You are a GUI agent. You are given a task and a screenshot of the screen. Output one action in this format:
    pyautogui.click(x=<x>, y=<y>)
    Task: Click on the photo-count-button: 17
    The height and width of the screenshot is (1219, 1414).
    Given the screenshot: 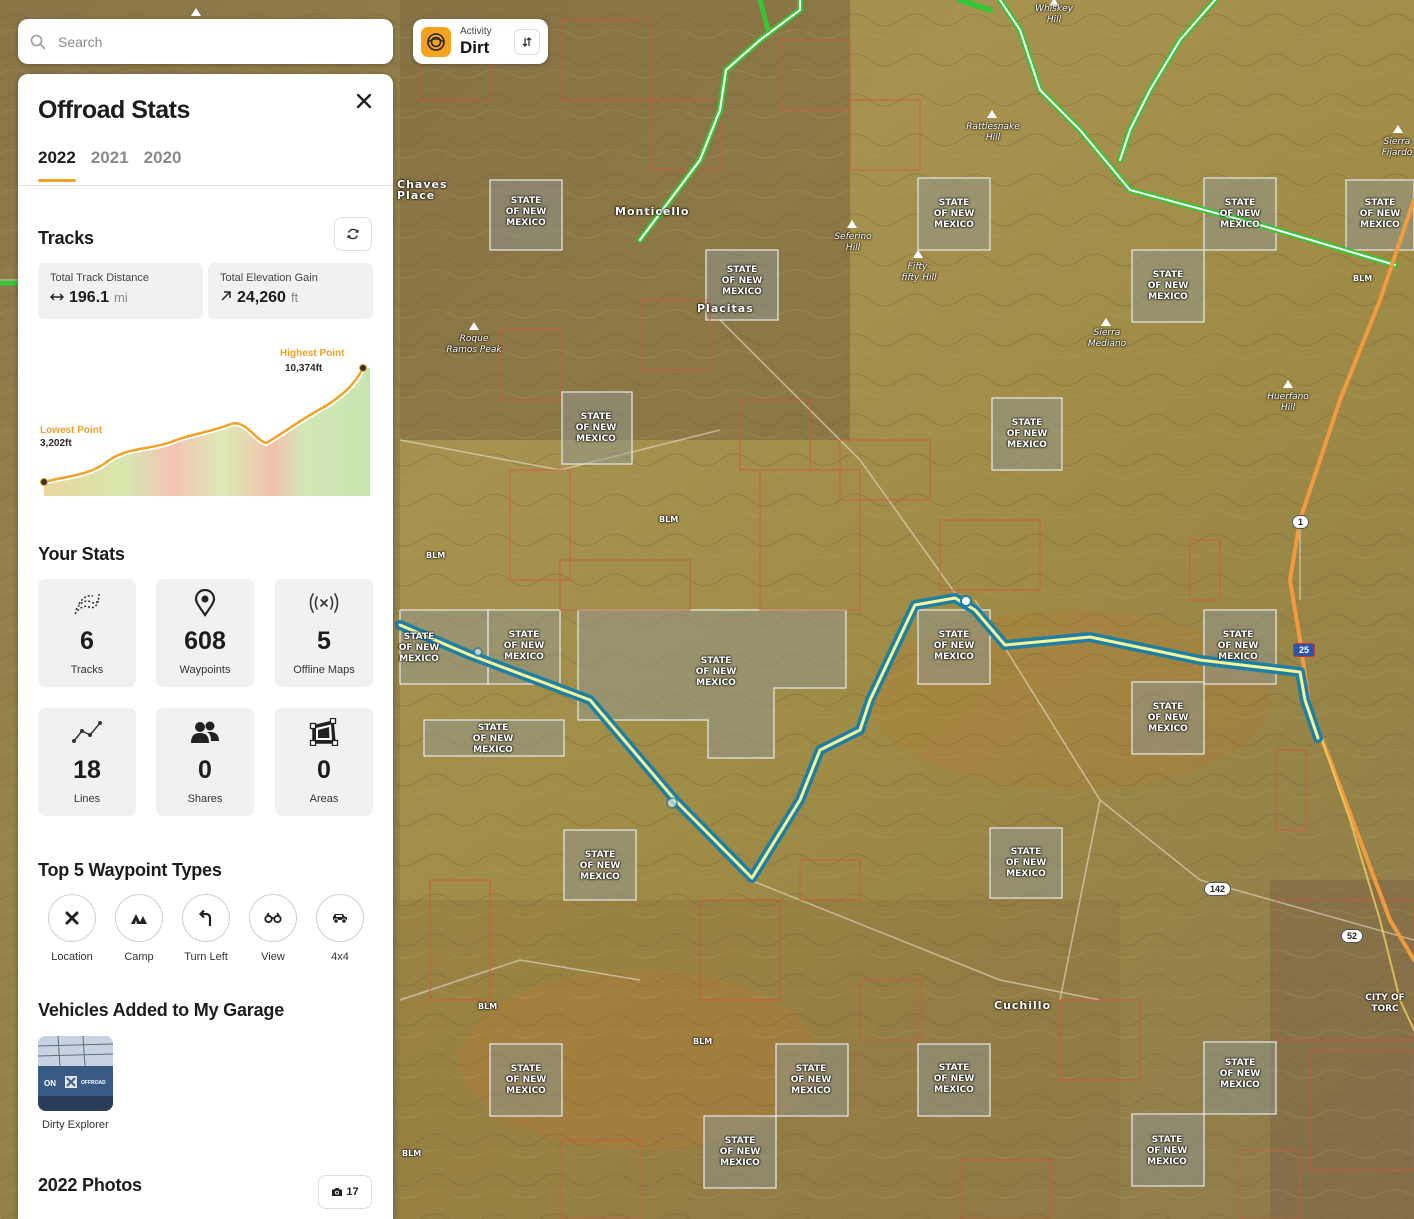 What is the action you would take?
    pyautogui.click(x=345, y=1192)
    